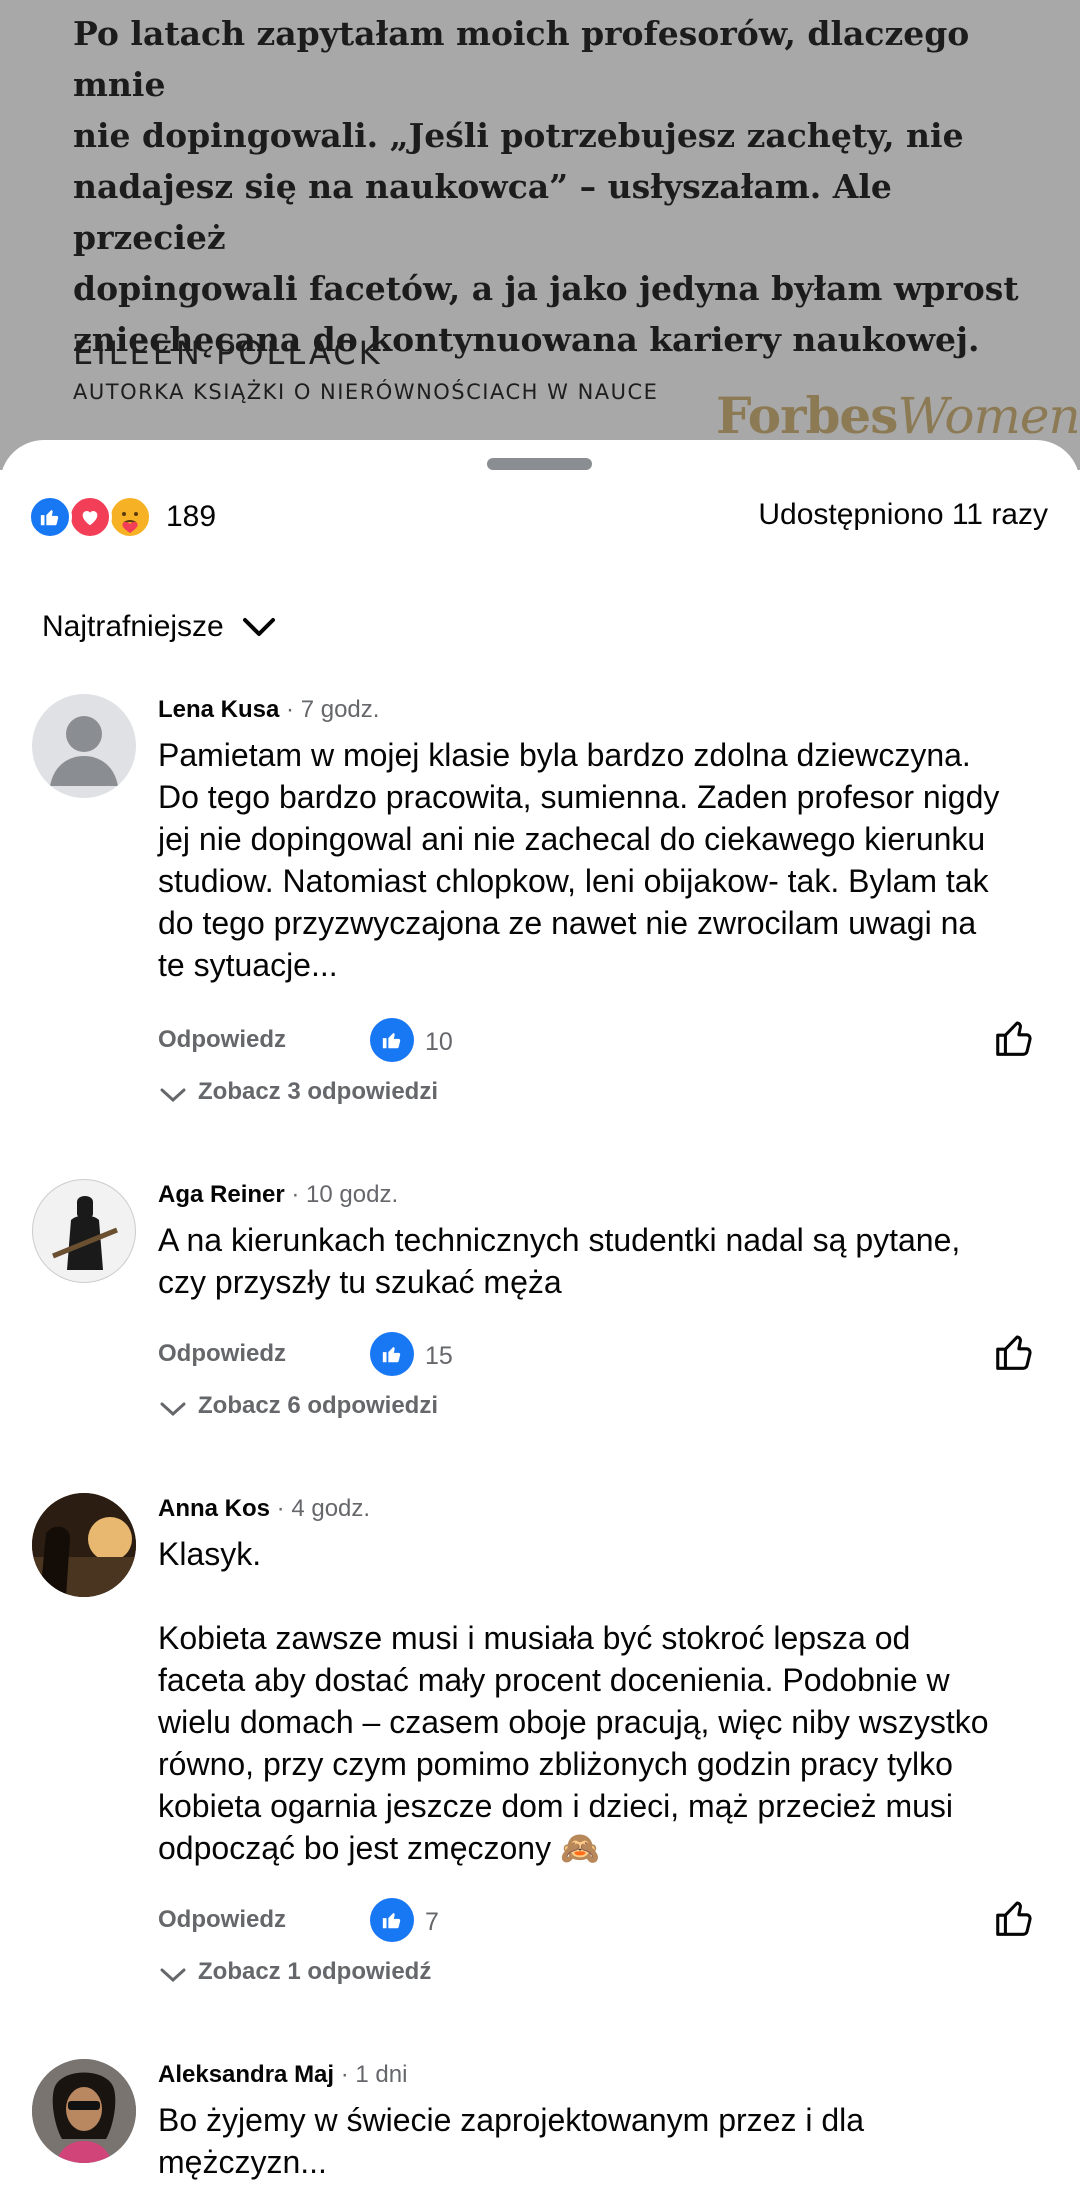  Describe the element at coordinates (371, 2074) in the screenshot. I see `comment-time: · 1 dni` at that location.